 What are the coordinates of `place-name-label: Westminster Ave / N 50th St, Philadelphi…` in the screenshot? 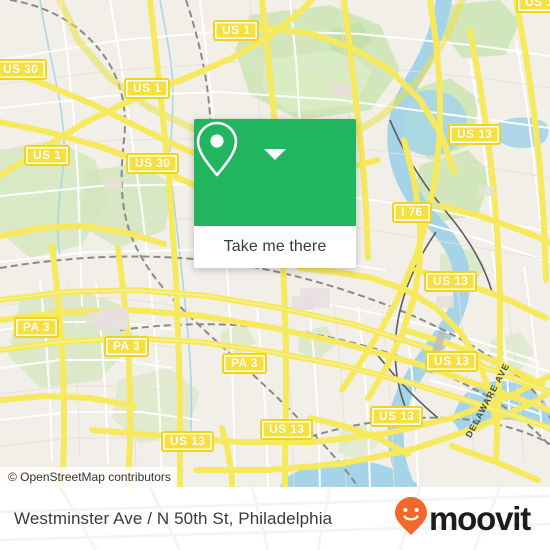 It's located at (173, 518).